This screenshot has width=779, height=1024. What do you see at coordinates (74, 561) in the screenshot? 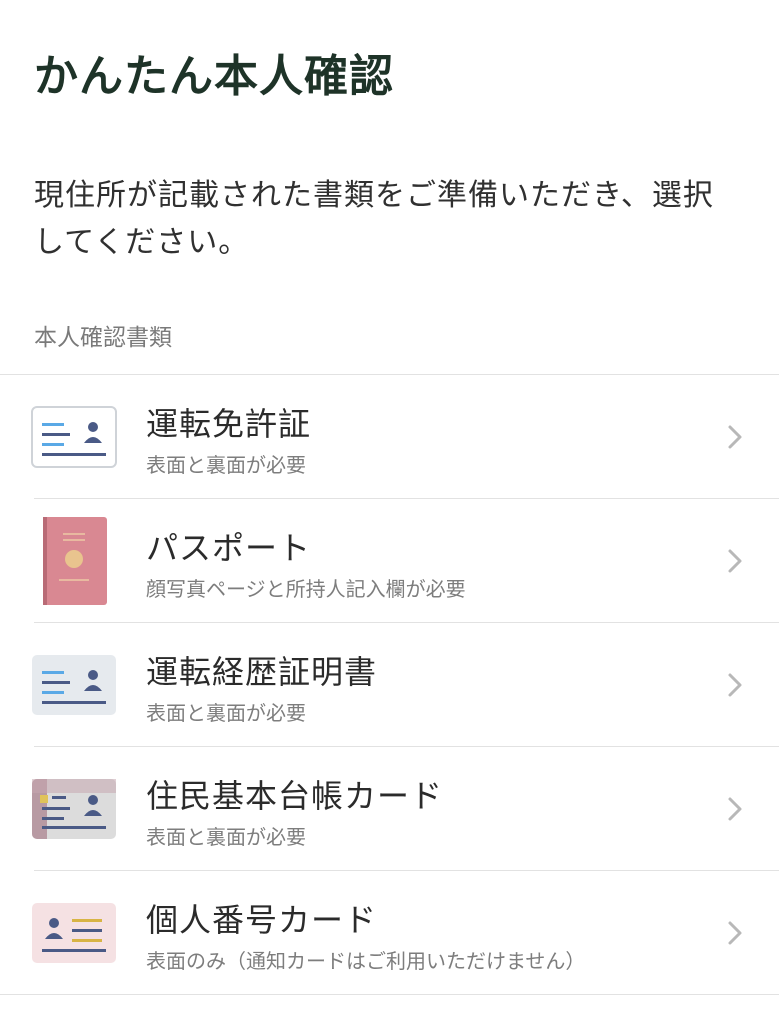
I see `passport-icon` at bounding box center [74, 561].